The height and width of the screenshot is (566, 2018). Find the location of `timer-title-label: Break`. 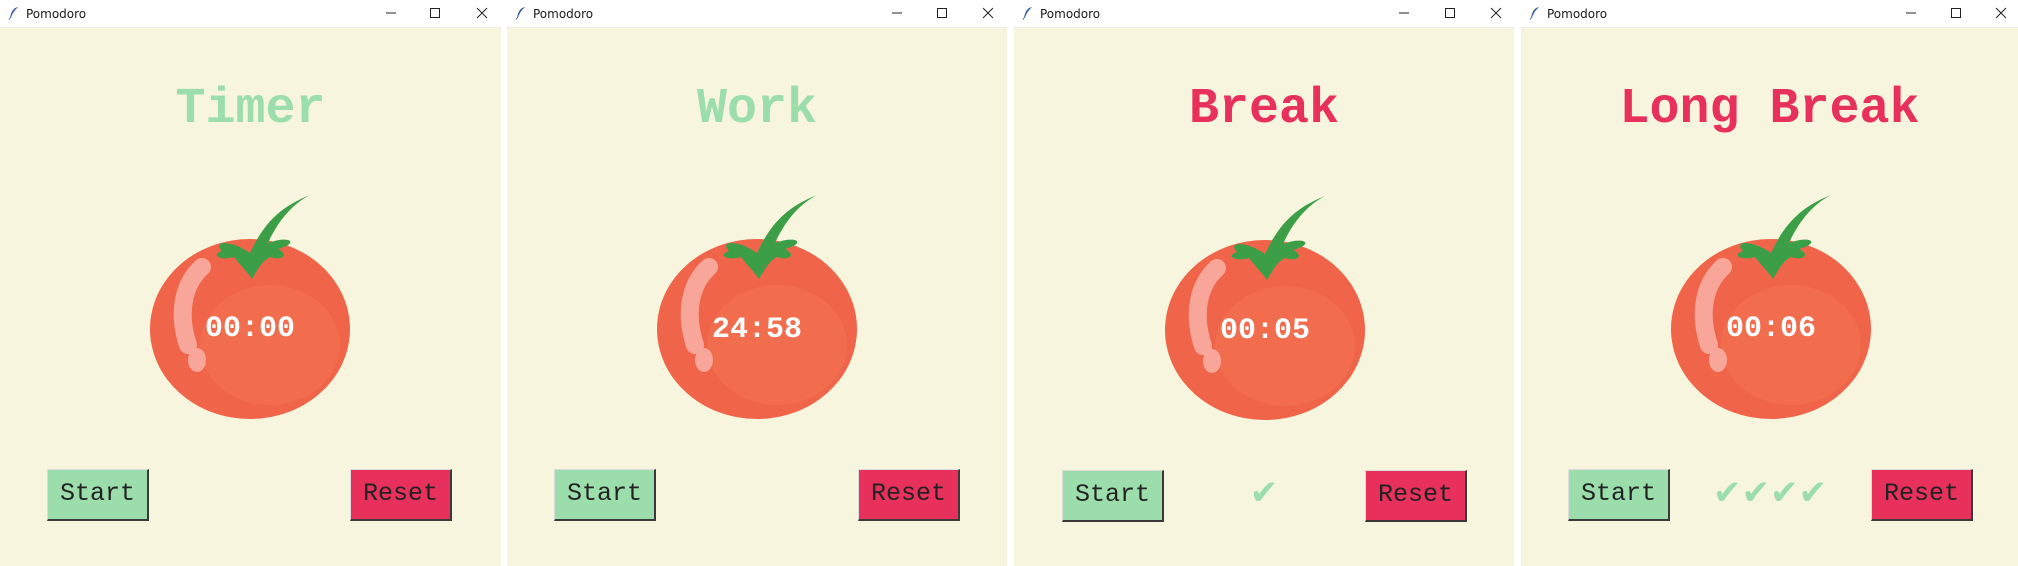

timer-title-label: Break is located at coordinates (1264, 109).